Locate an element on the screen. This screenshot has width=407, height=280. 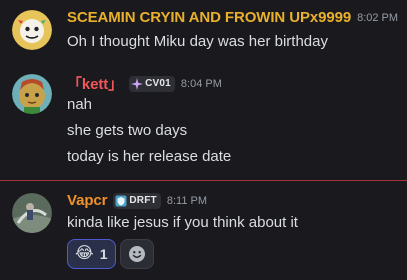
message-text: nah is located at coordinates (80, 104).